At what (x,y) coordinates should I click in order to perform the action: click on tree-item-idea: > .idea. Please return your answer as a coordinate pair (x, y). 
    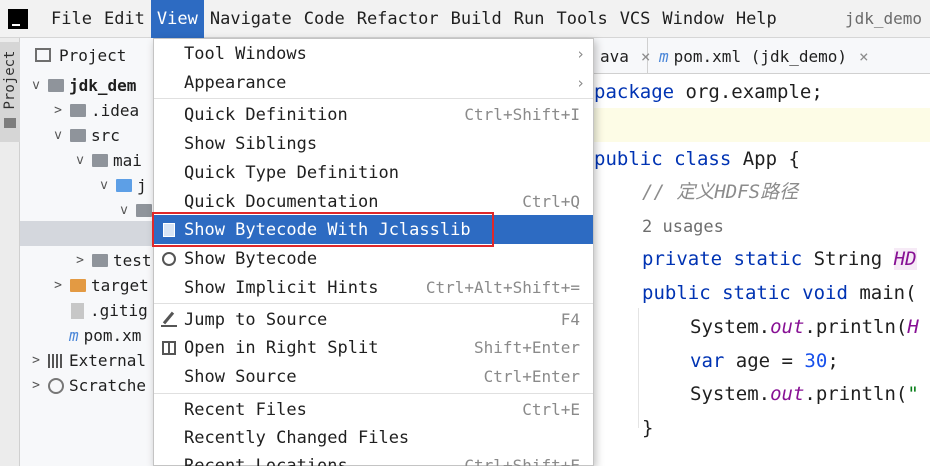
    Looking at the image, I should click on (94, 110).